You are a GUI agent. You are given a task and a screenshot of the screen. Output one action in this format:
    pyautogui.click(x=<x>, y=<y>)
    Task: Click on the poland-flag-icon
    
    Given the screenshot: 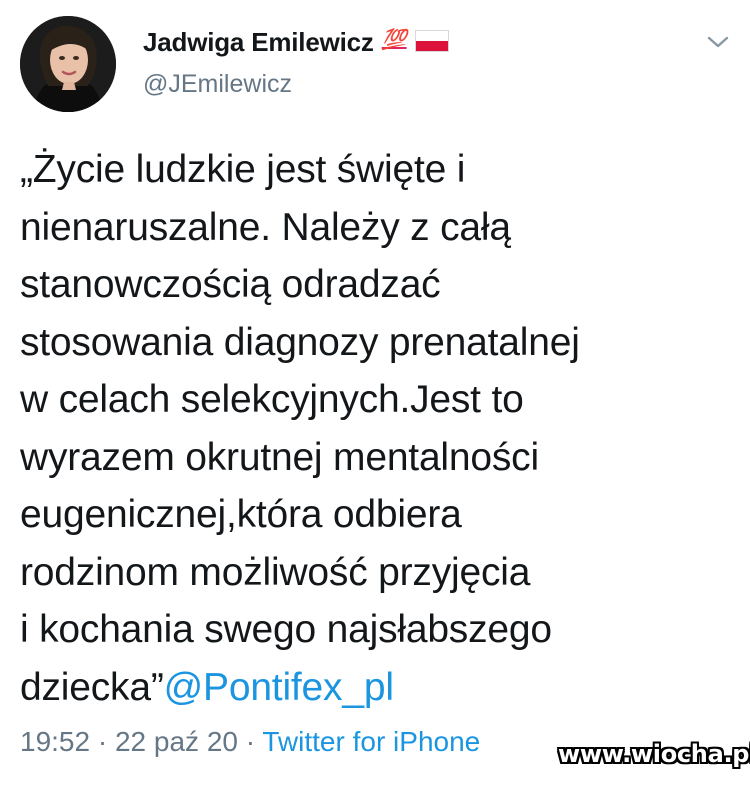 What is the action you would take?
    pyautogui.click(x=431, y=41)
    